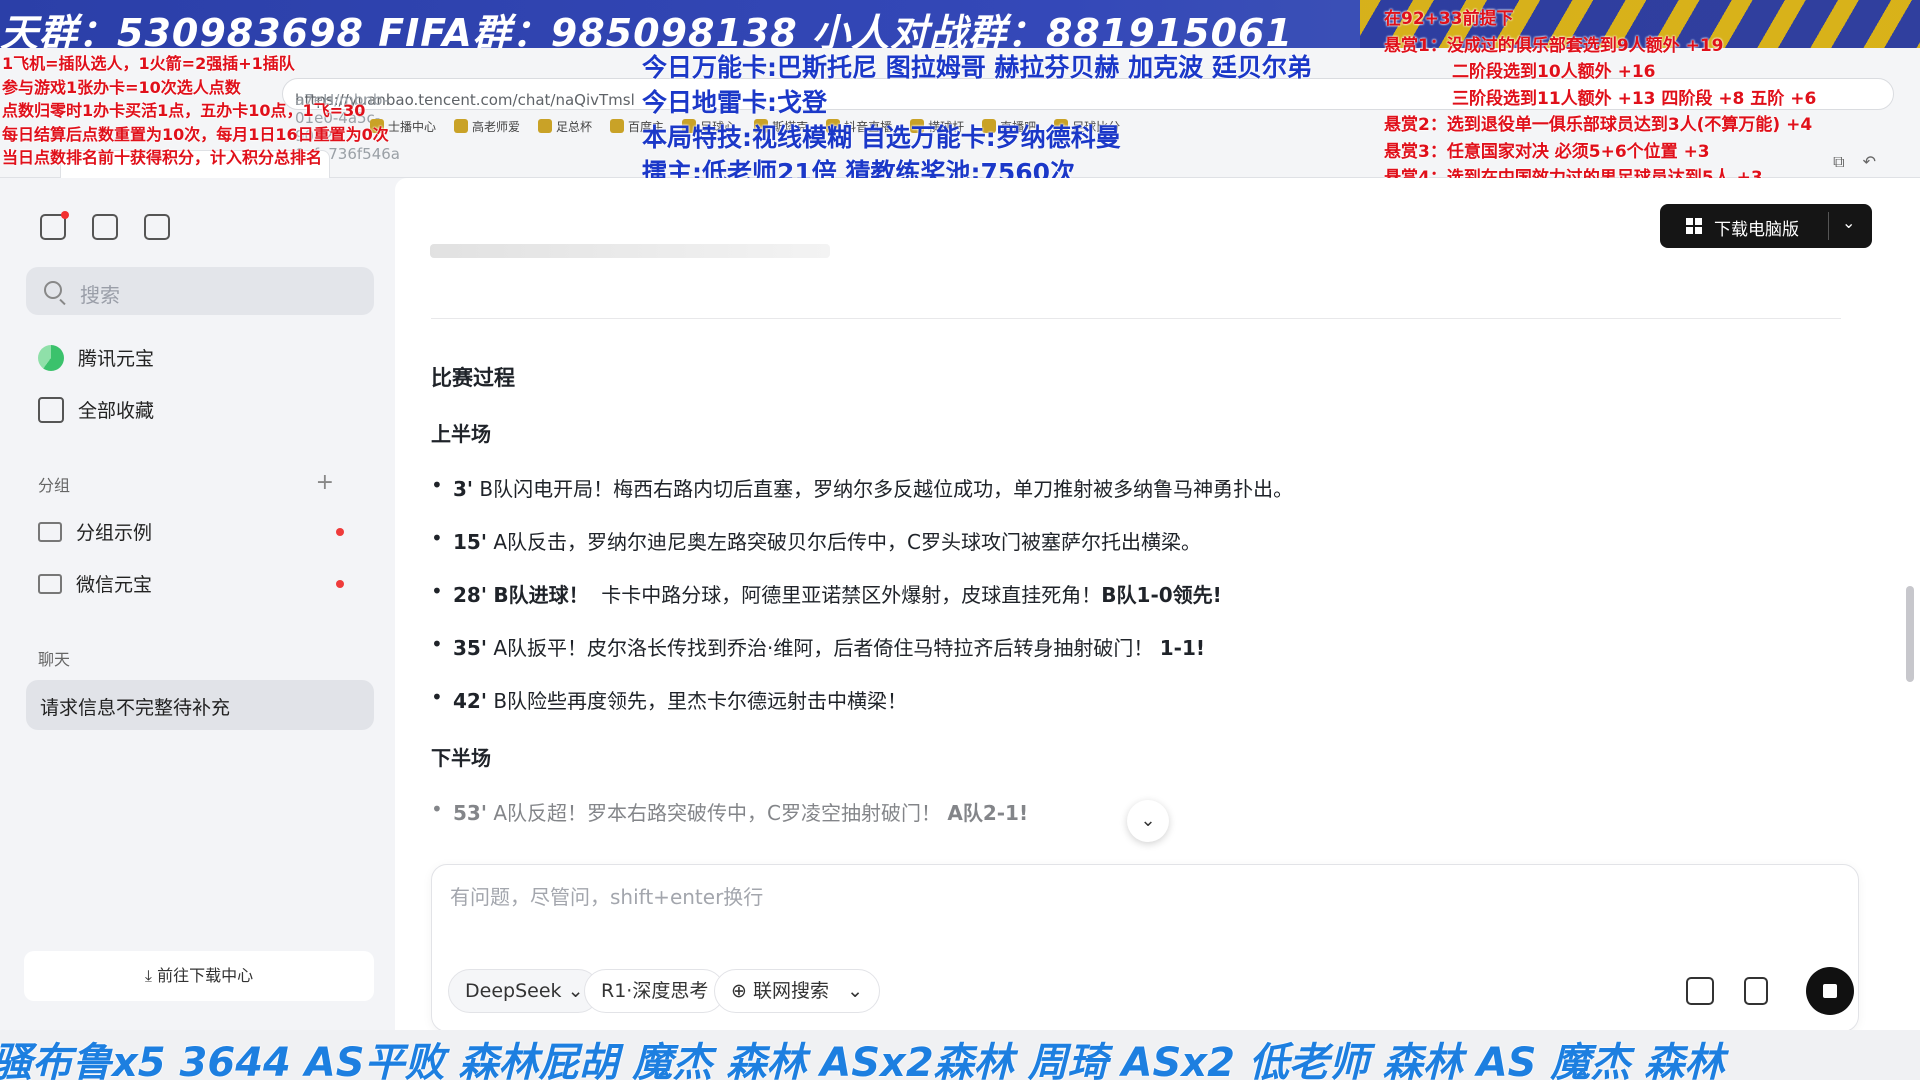  What do you see at coordinates (1869, 162) in the screenshot?
I see `undo-icon: ↶` at bounding box center [1869, 162].